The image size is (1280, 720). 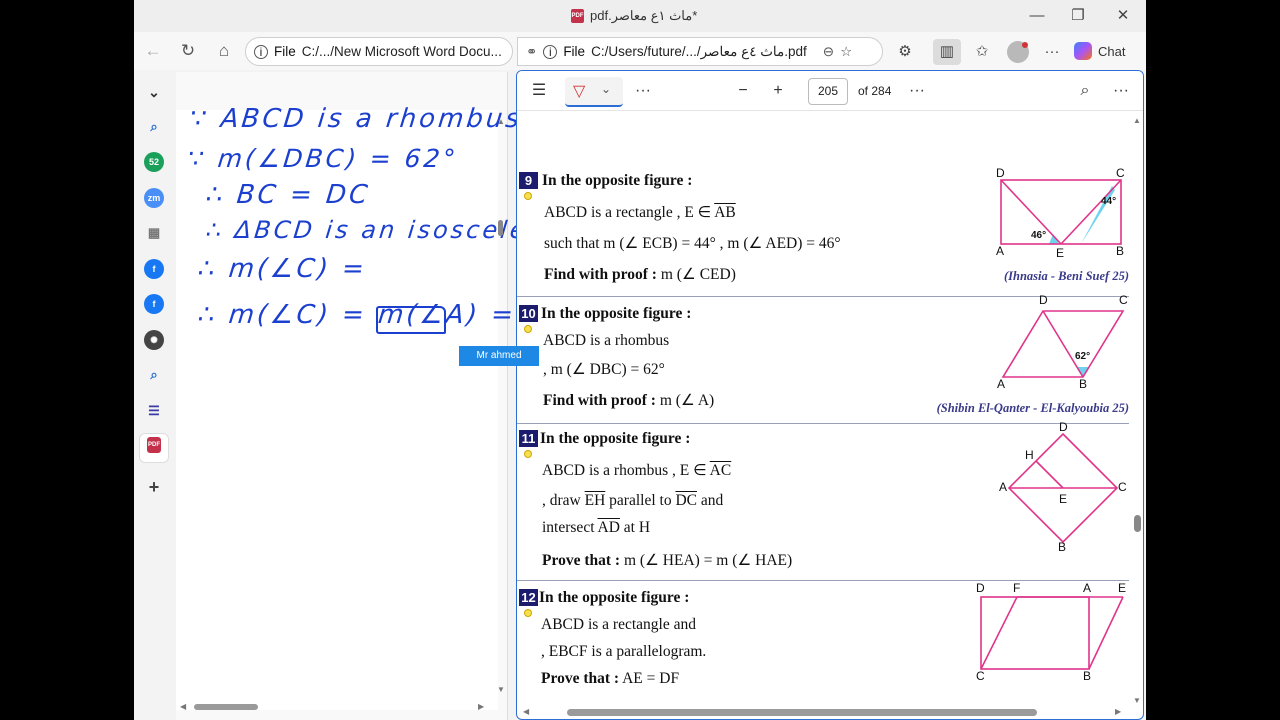 What do you see at coordinates (1136, 409) in the screenshot?
I see `pdf-vertical-scrollbar: ▲ ▼` at bounding box center [1136, 409].